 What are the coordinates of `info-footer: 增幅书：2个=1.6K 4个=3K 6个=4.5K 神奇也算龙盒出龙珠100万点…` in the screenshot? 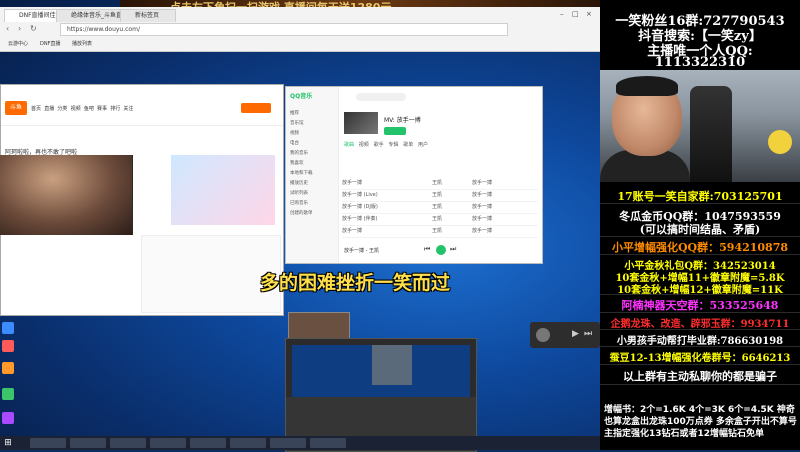 It's located at (700, 422).